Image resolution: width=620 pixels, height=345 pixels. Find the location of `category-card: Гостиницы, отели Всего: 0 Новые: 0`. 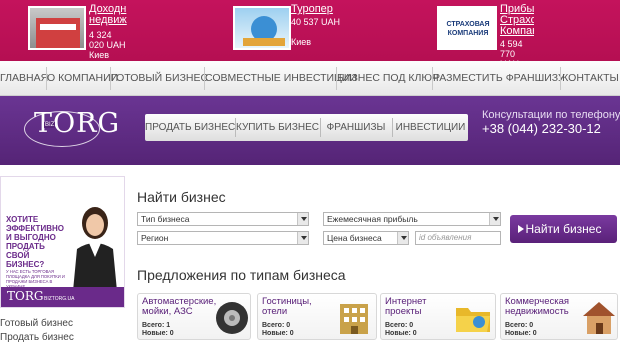

category-card: Гостиницы, отели Всего: 0 Новые: 0 is located at coordinates (317, 316).